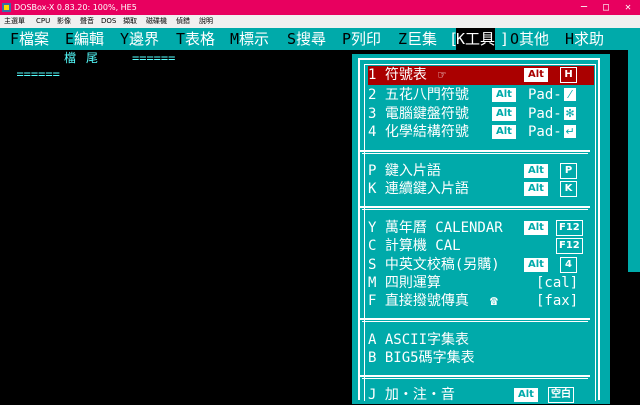 Image resolution: width=640 pixels, height=405 pixels. I want to click on enter-key-icon: ↵, so click(570, 131).